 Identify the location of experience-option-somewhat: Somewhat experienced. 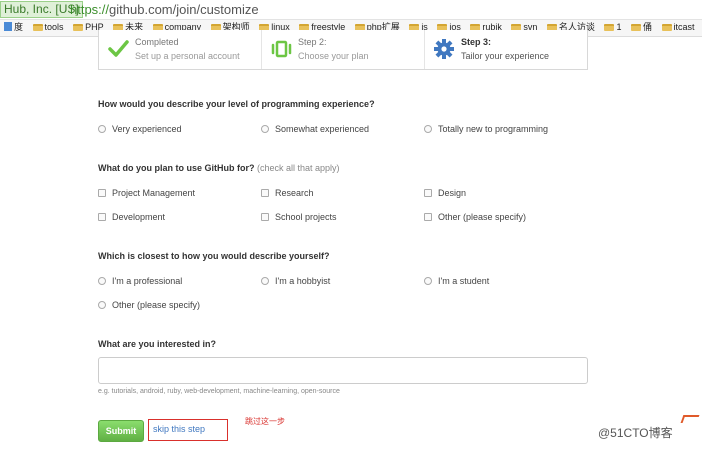
(315, 129).